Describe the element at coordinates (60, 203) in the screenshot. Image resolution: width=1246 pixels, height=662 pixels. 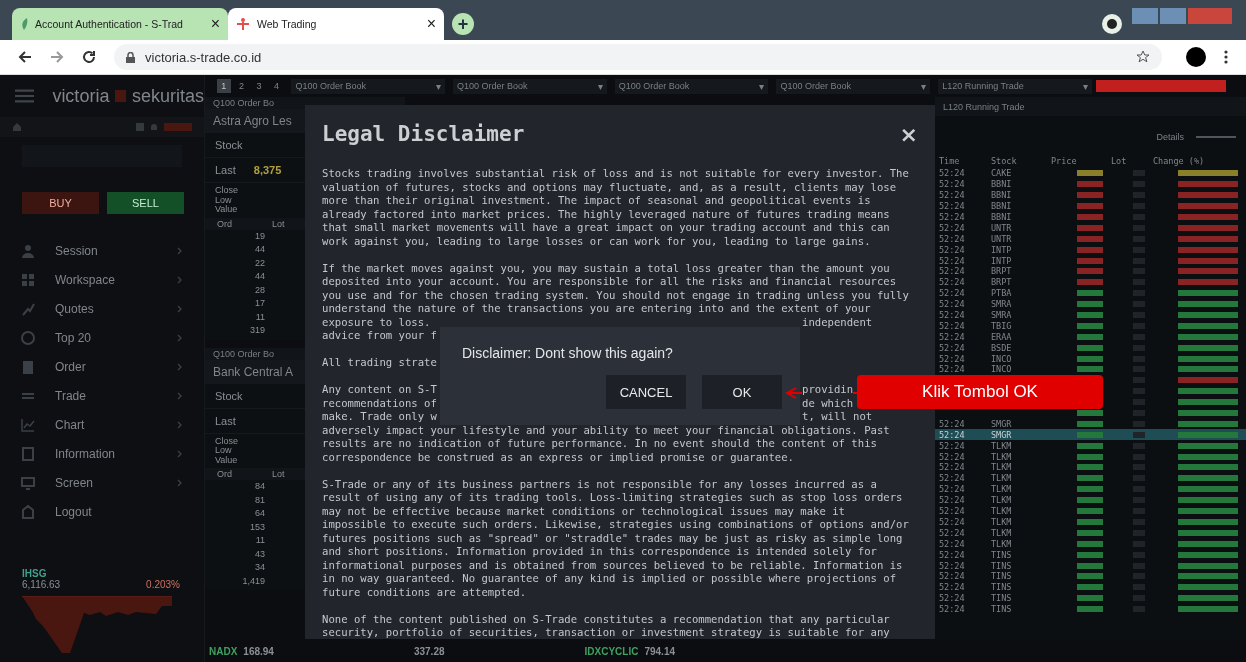
I see `buy-button: BUY` at that location.